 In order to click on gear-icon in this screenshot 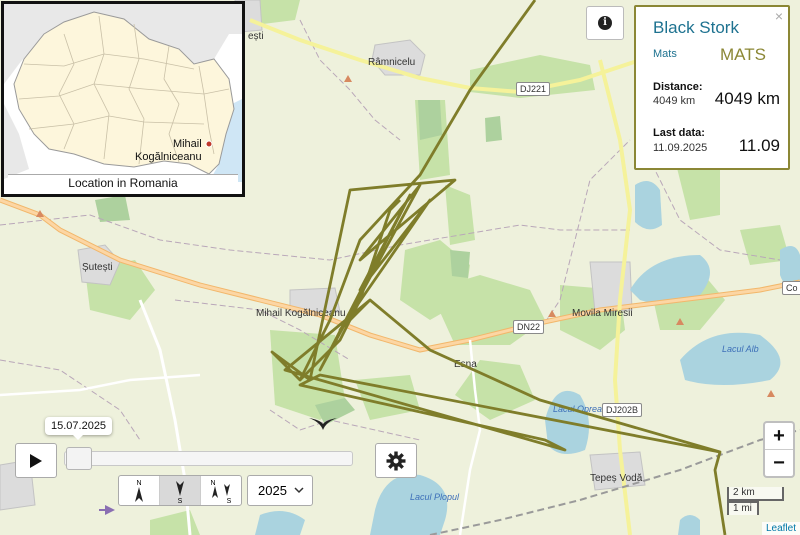, I will do `click(396, 460)`.